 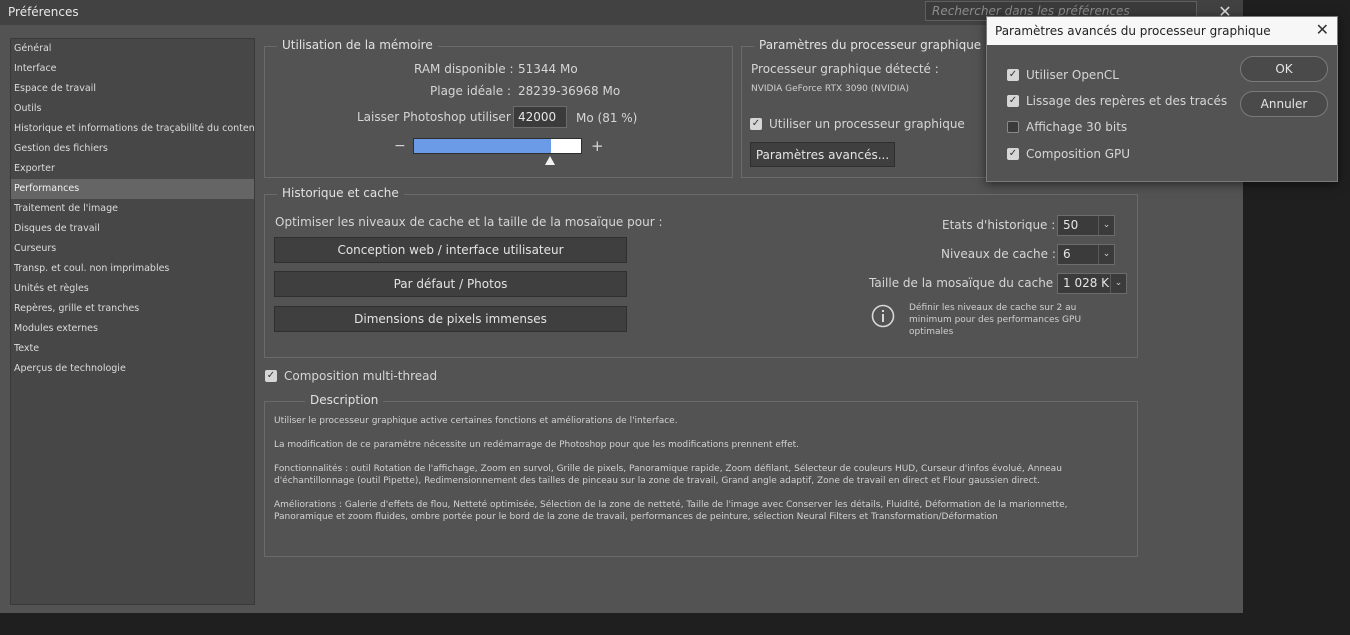 What do you see at coordinates (1086, 254) in the screenshot?
I see `cache-levels-select: 6 ⌄` at bounding box center [1086, 254].